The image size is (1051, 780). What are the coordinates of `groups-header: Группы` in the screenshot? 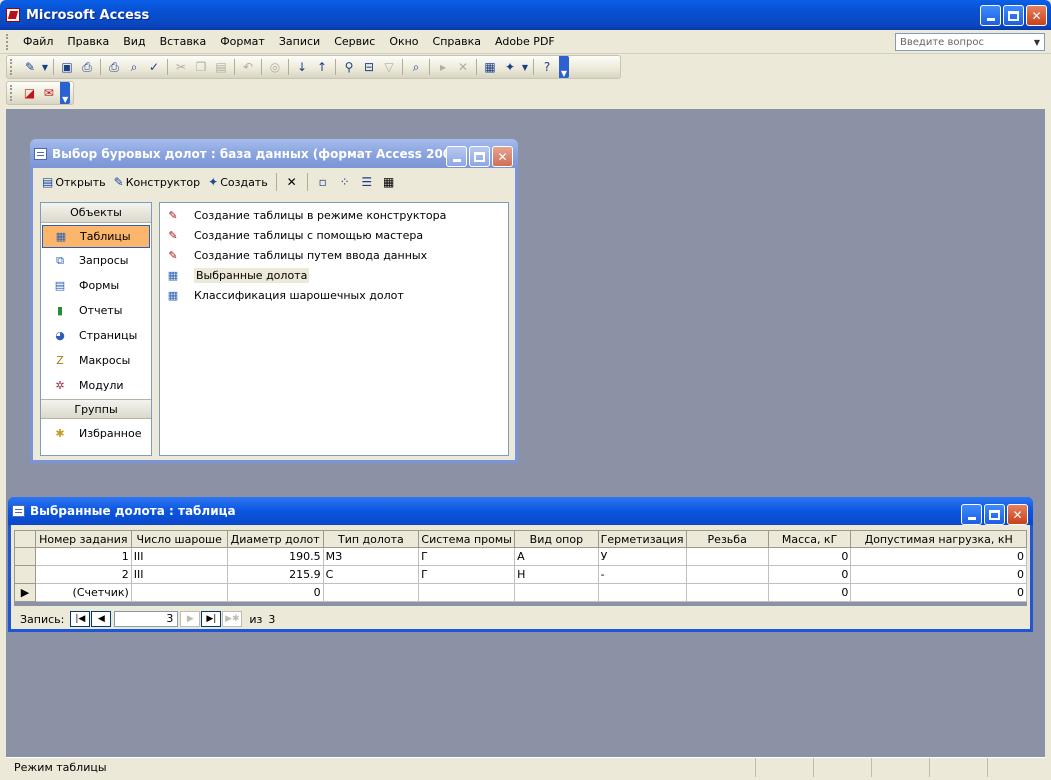 It's located at (96, 409).